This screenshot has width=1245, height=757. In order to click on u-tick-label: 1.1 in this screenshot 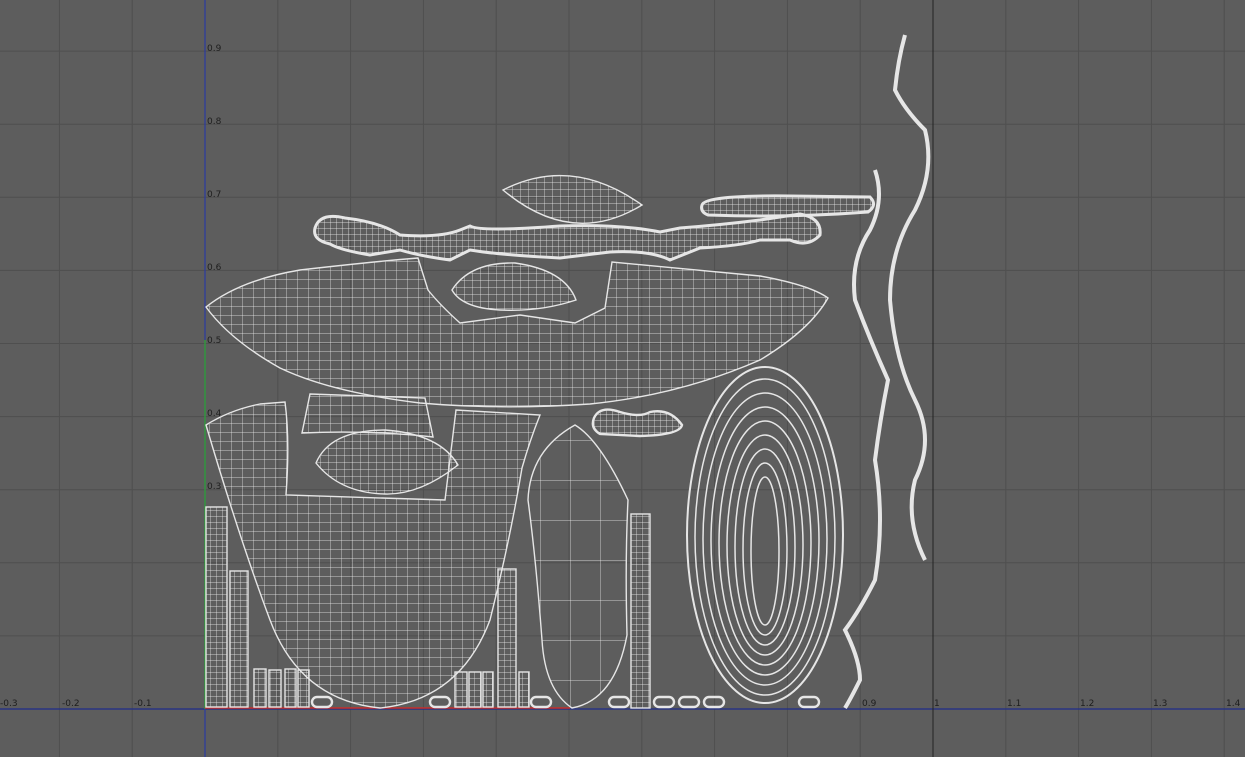, I will do `click(1014, 704)`.